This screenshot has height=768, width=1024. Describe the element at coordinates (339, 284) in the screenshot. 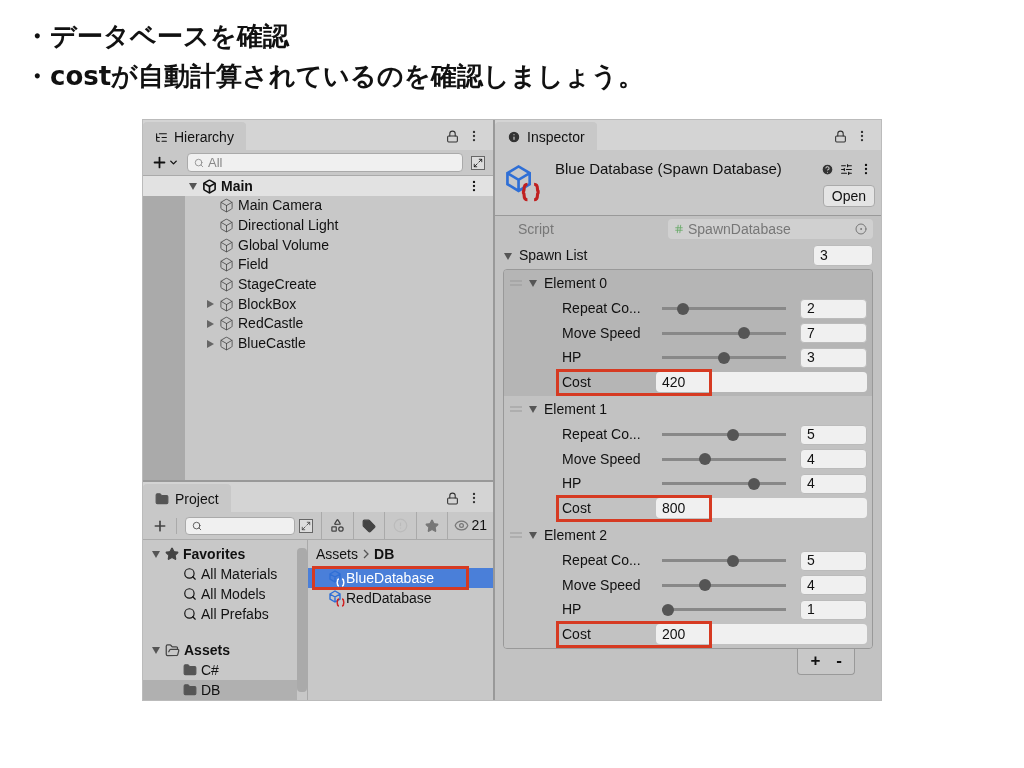

I see `hierarchy-item: StageCreate` at that location.